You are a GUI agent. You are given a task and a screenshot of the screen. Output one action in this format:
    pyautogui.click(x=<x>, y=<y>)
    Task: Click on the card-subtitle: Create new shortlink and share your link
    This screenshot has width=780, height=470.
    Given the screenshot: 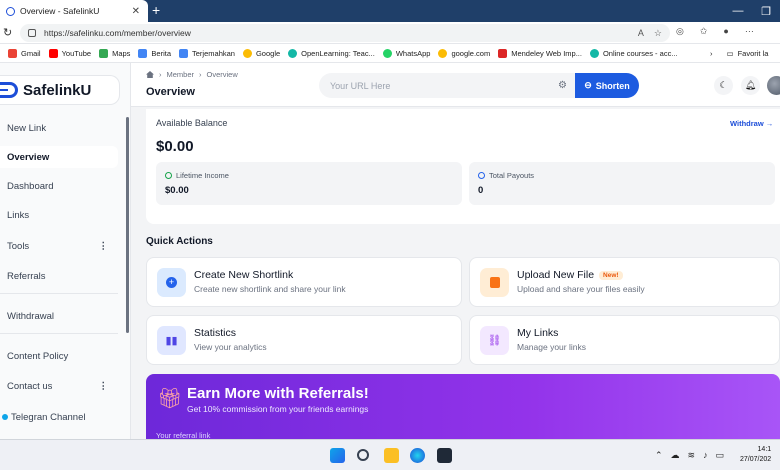 What is the action you would take?
    pyautogui.click(x=270, y=289)
    